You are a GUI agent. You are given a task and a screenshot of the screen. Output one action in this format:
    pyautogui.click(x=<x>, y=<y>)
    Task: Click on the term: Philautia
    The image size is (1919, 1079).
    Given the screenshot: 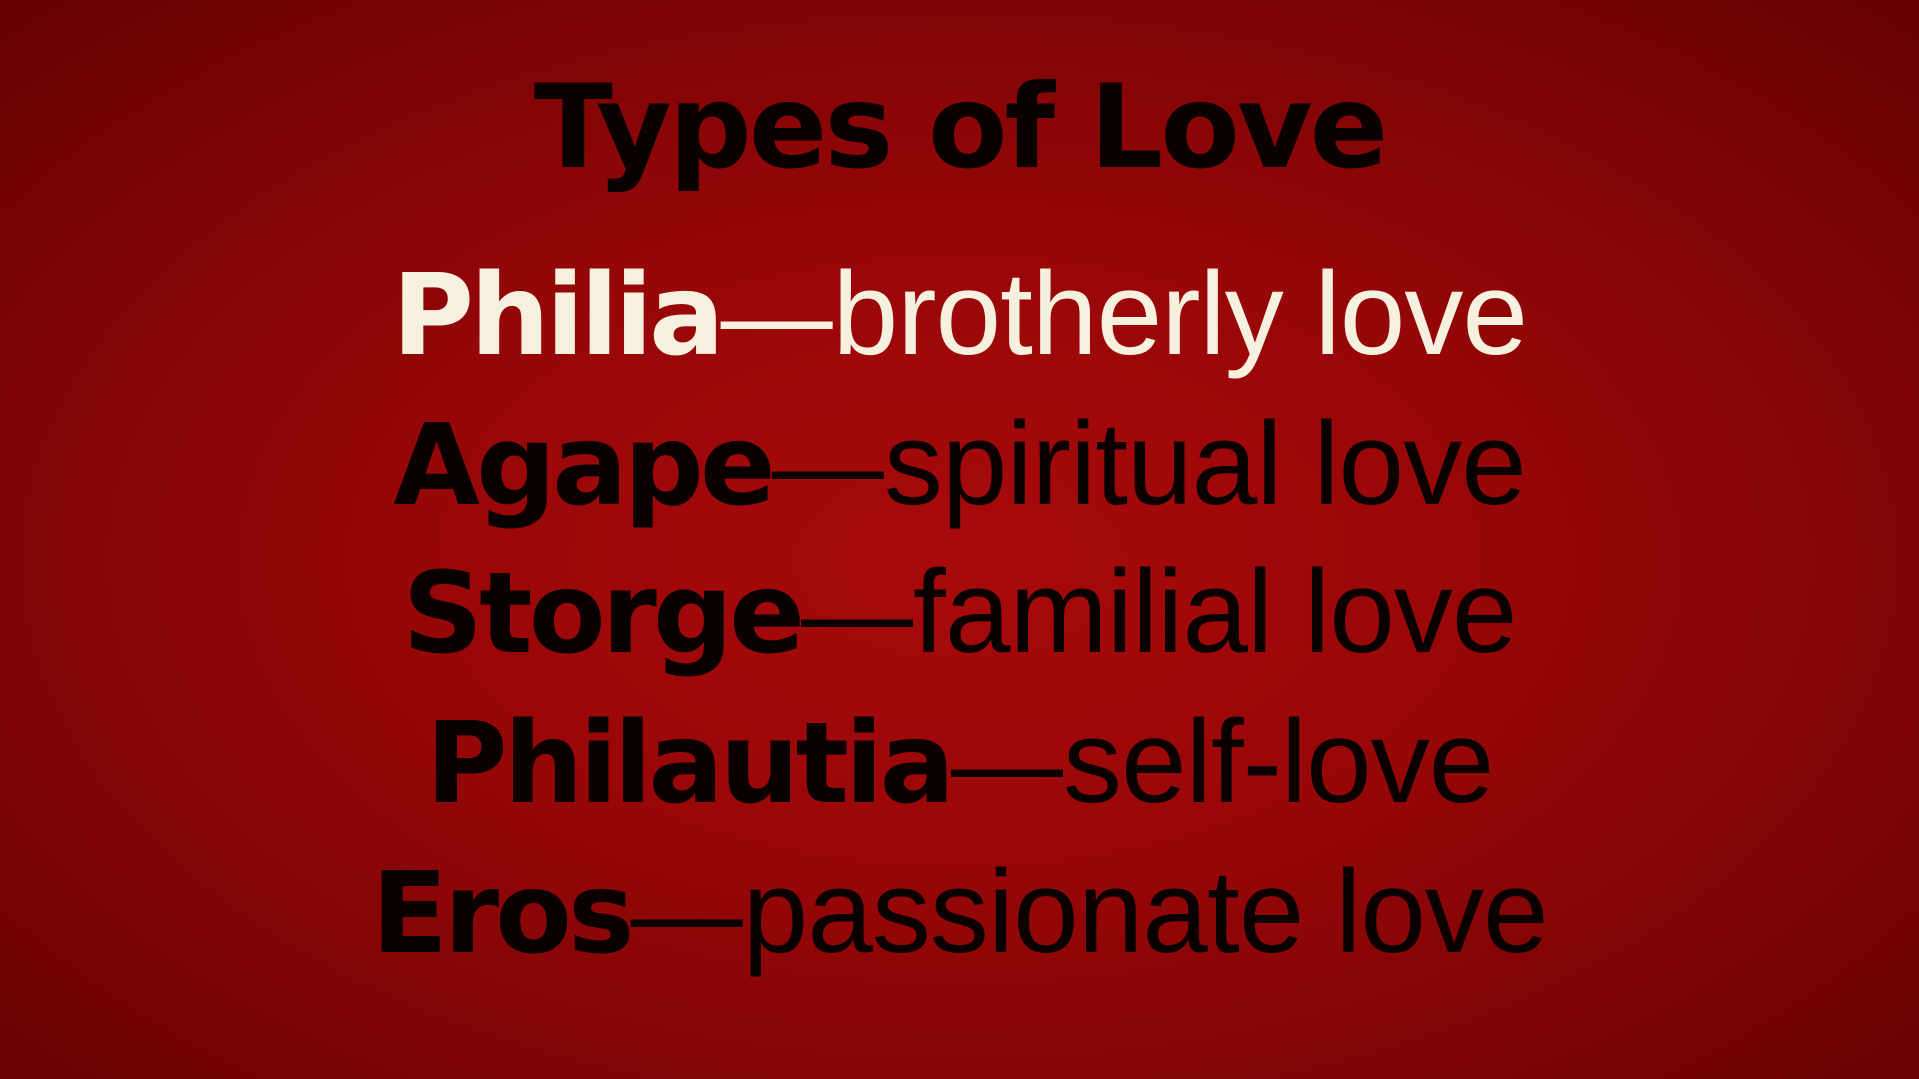 What is the action you would take?
    pyautogui.click(x=690, y=764)
    